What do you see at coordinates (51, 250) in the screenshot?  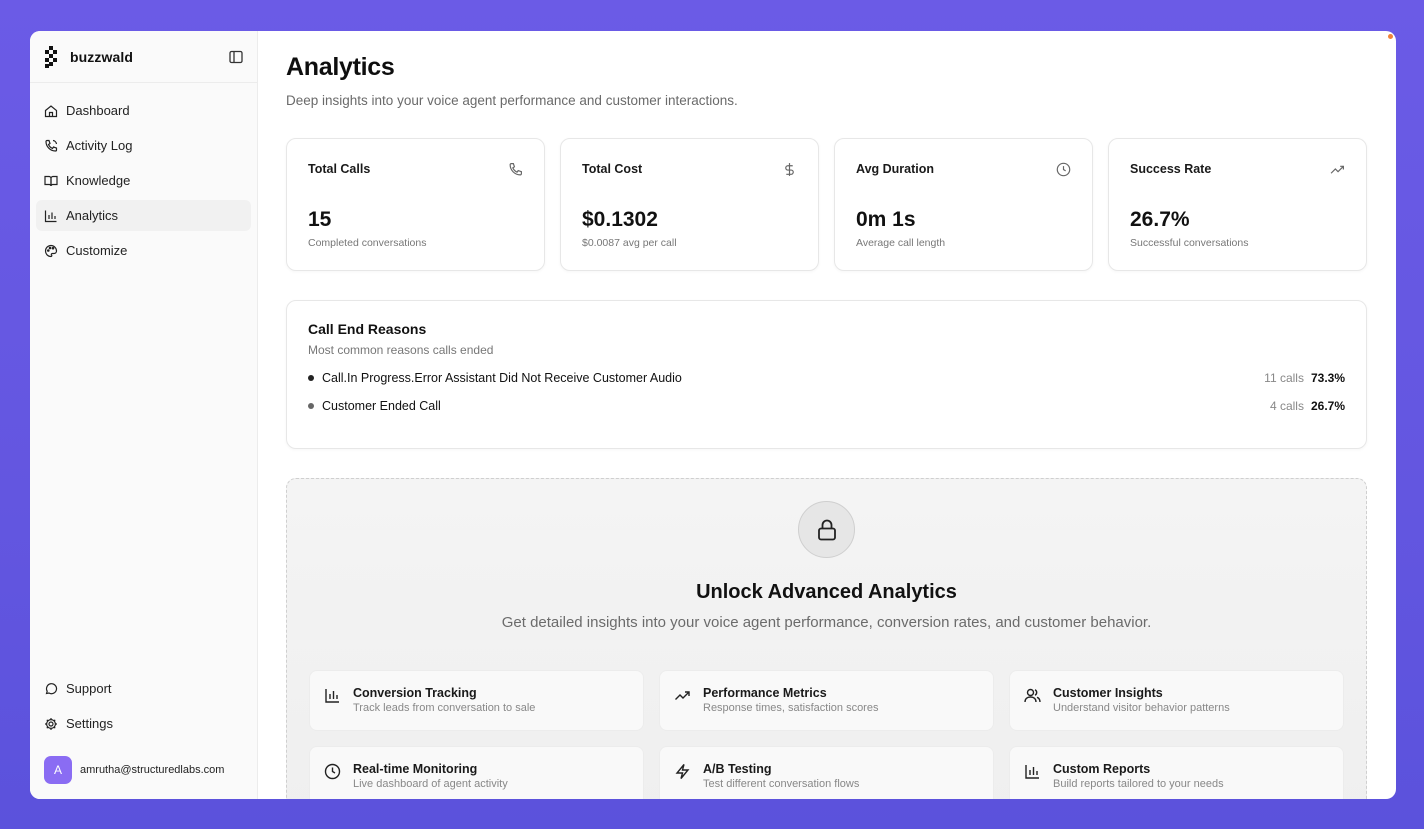 I see `palette-icon` at bounding box center [51, 250].